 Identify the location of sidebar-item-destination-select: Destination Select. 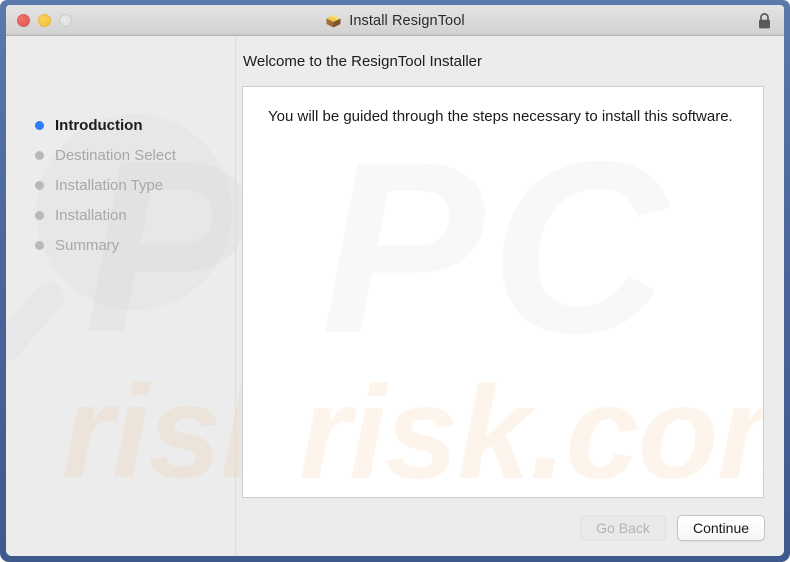
(135, 155).